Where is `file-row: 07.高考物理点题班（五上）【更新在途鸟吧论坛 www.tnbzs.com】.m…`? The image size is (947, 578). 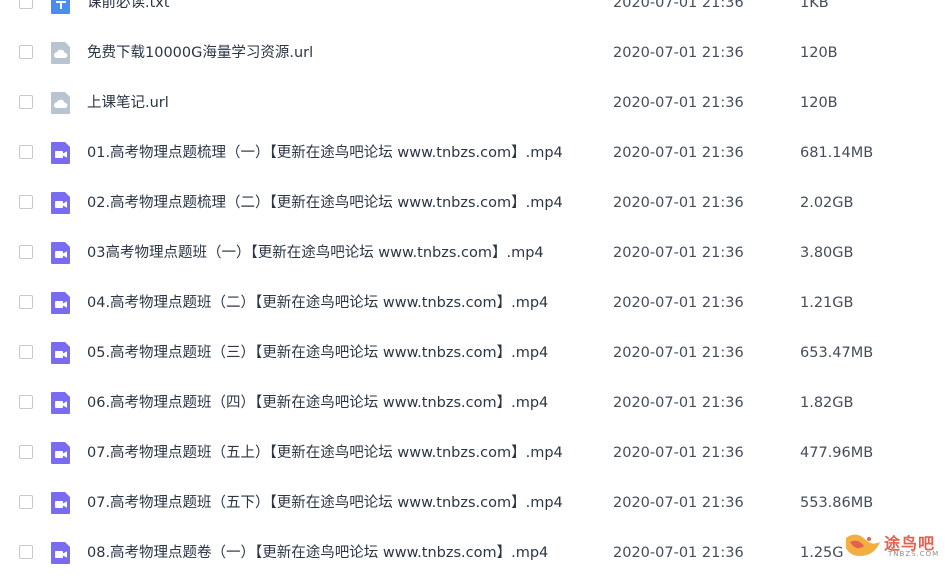
file-row: 07.高考物理点题班（五上）【更新在途鸟吧论坛 www.tnbzs.com】.m… is located at coordinates (473, 453).